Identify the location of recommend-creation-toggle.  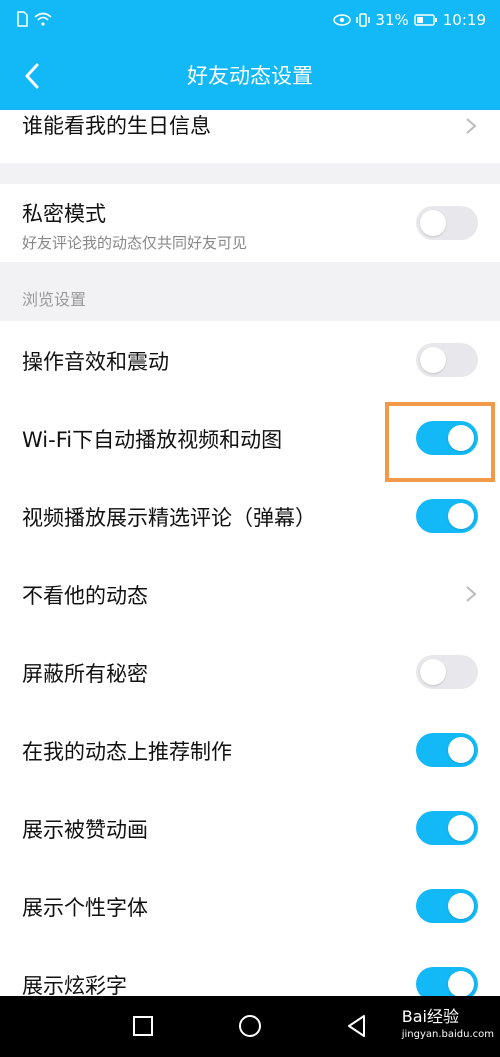
(447, 750).